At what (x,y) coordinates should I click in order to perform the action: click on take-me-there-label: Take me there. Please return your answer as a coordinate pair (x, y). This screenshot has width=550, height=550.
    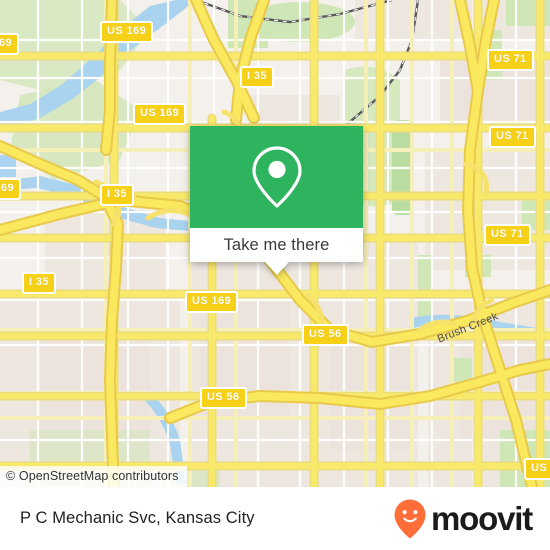
    Looking at the image, I should click on (276, 244).